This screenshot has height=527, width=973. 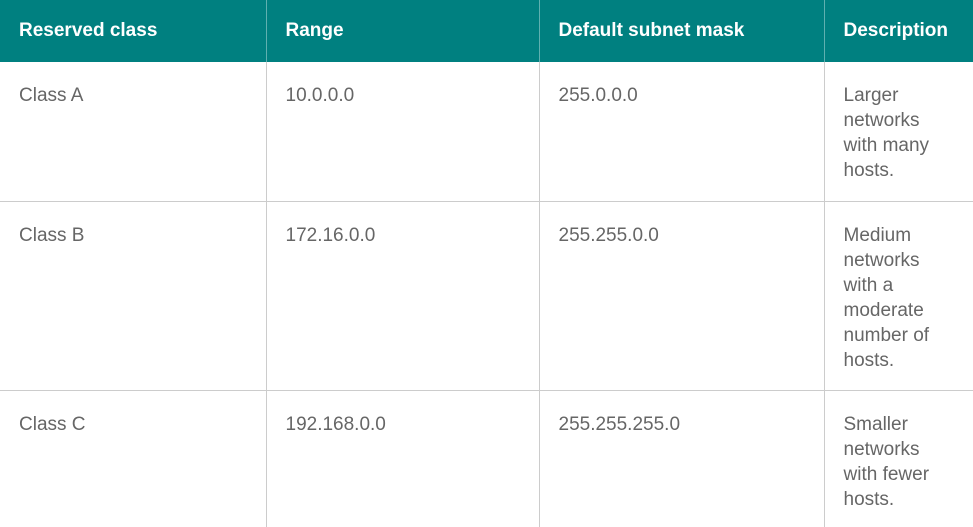 I want to click on cell-subnet-mask: 255.255.255.0, so click(x=681, y=458).